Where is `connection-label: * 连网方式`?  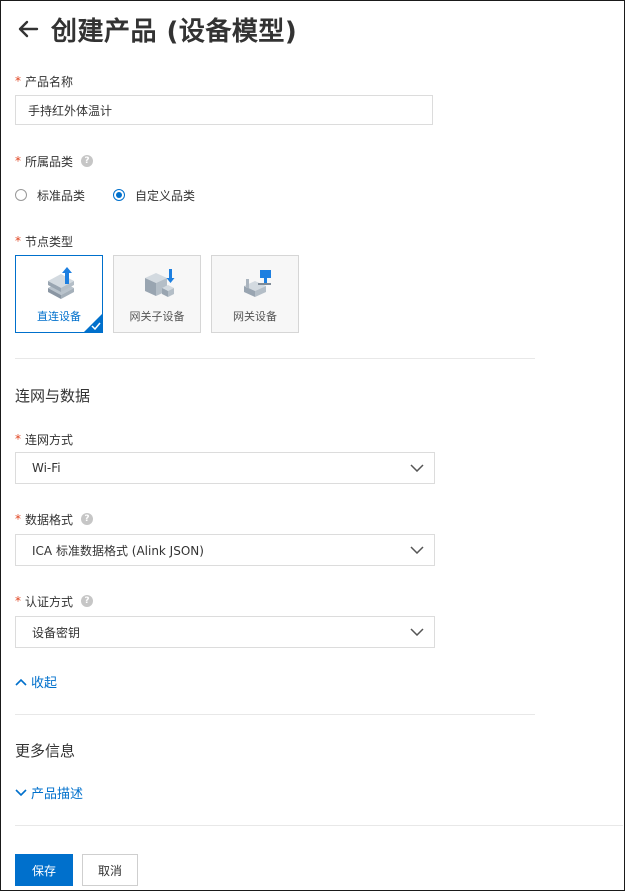
connection-label: * 连网方式 is located at coordinates (44, 439).